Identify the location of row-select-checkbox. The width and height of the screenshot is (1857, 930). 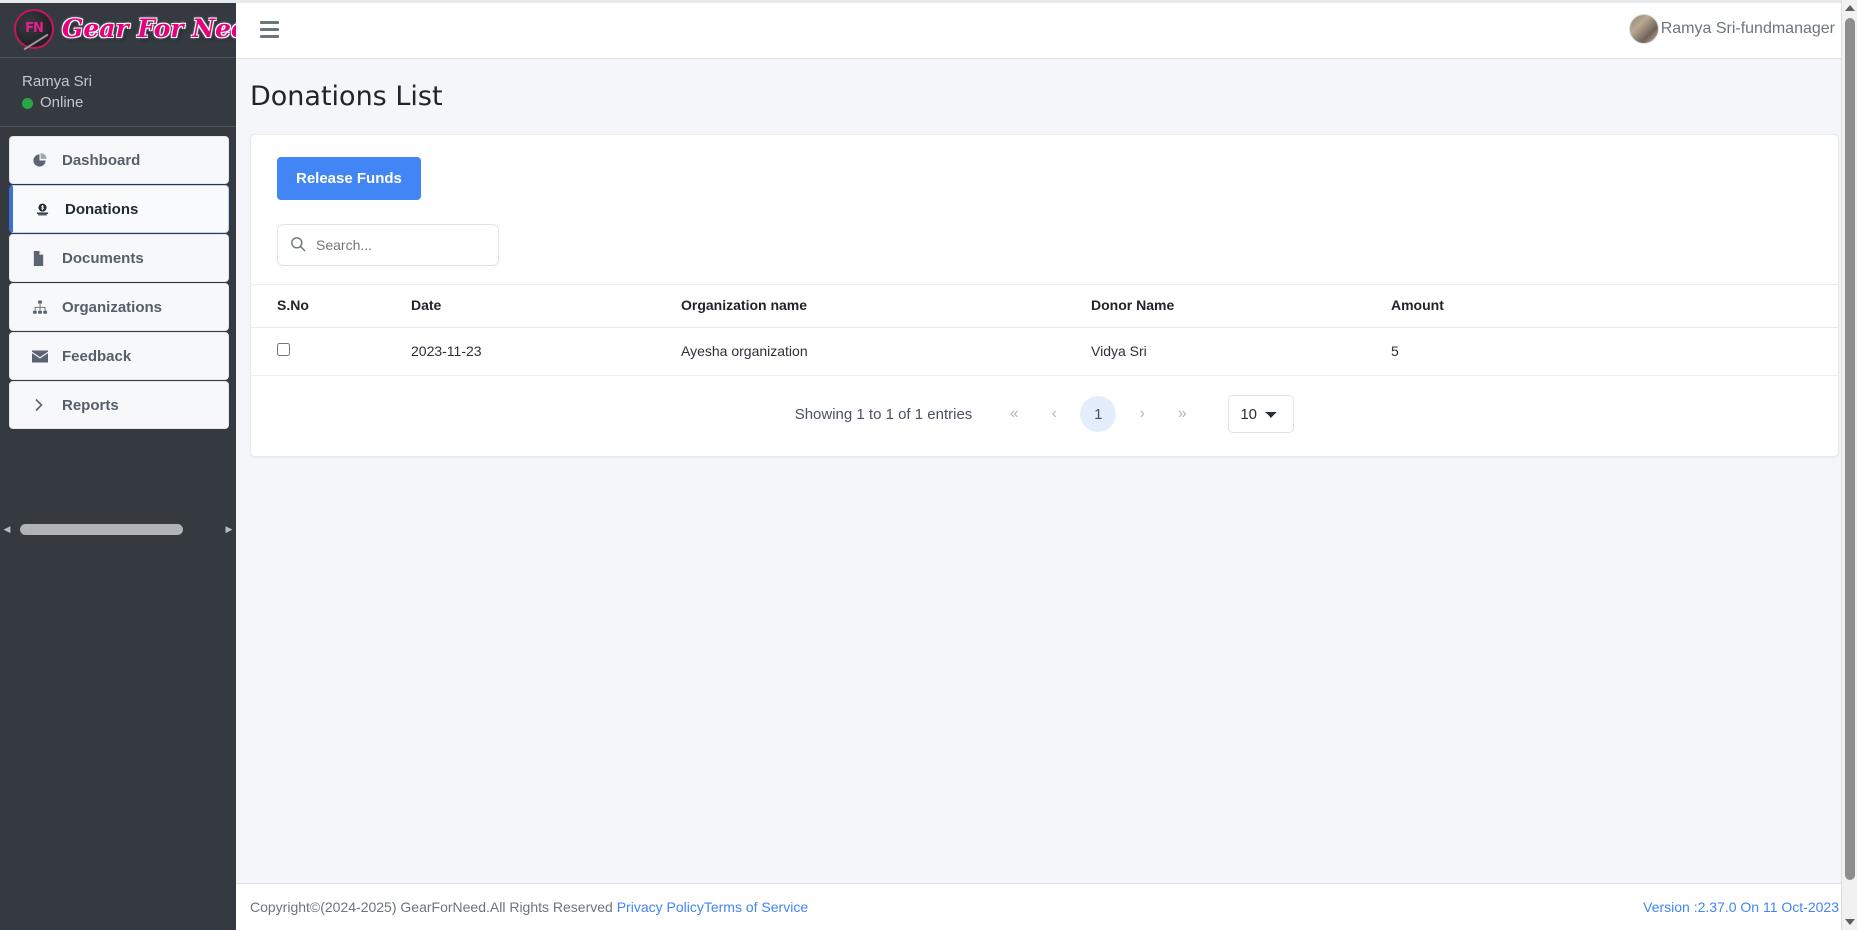
(283, 349).